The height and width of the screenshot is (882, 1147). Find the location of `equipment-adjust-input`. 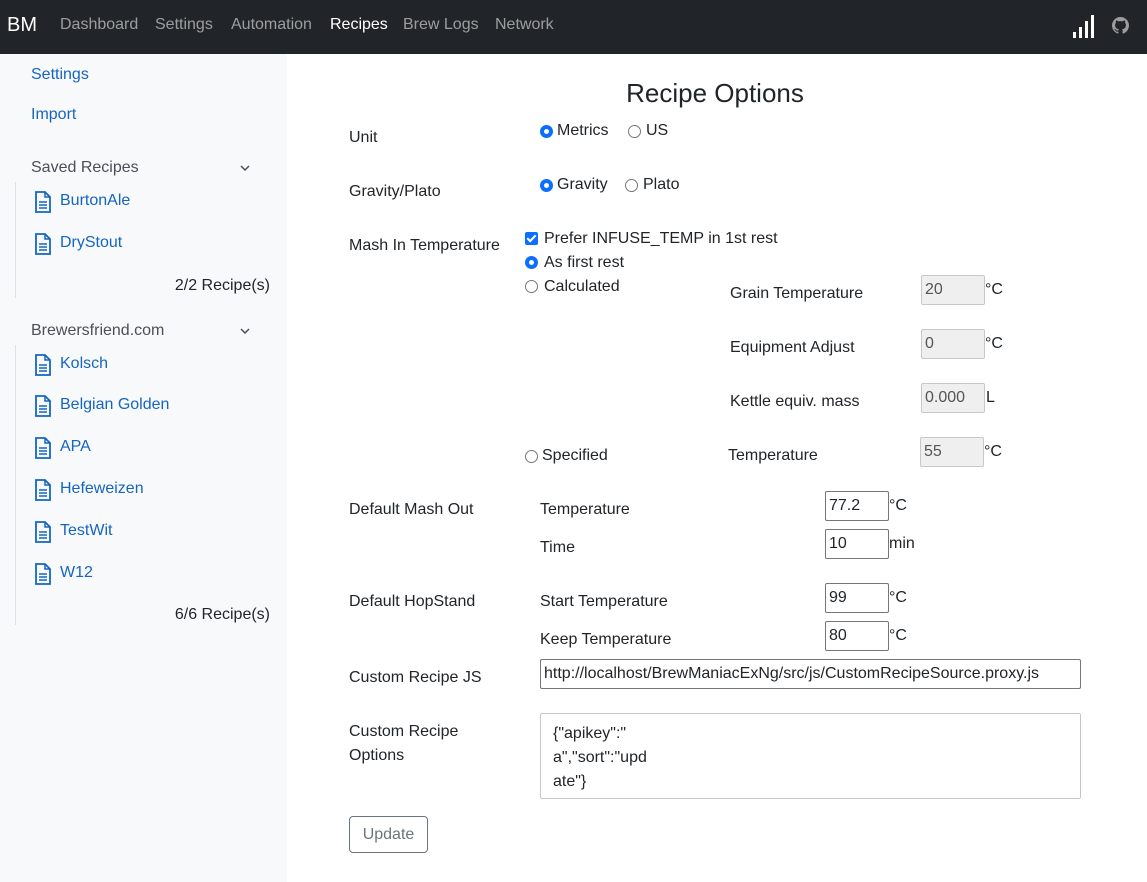

equipment-adjust-input is located at coordinates (953, 344).